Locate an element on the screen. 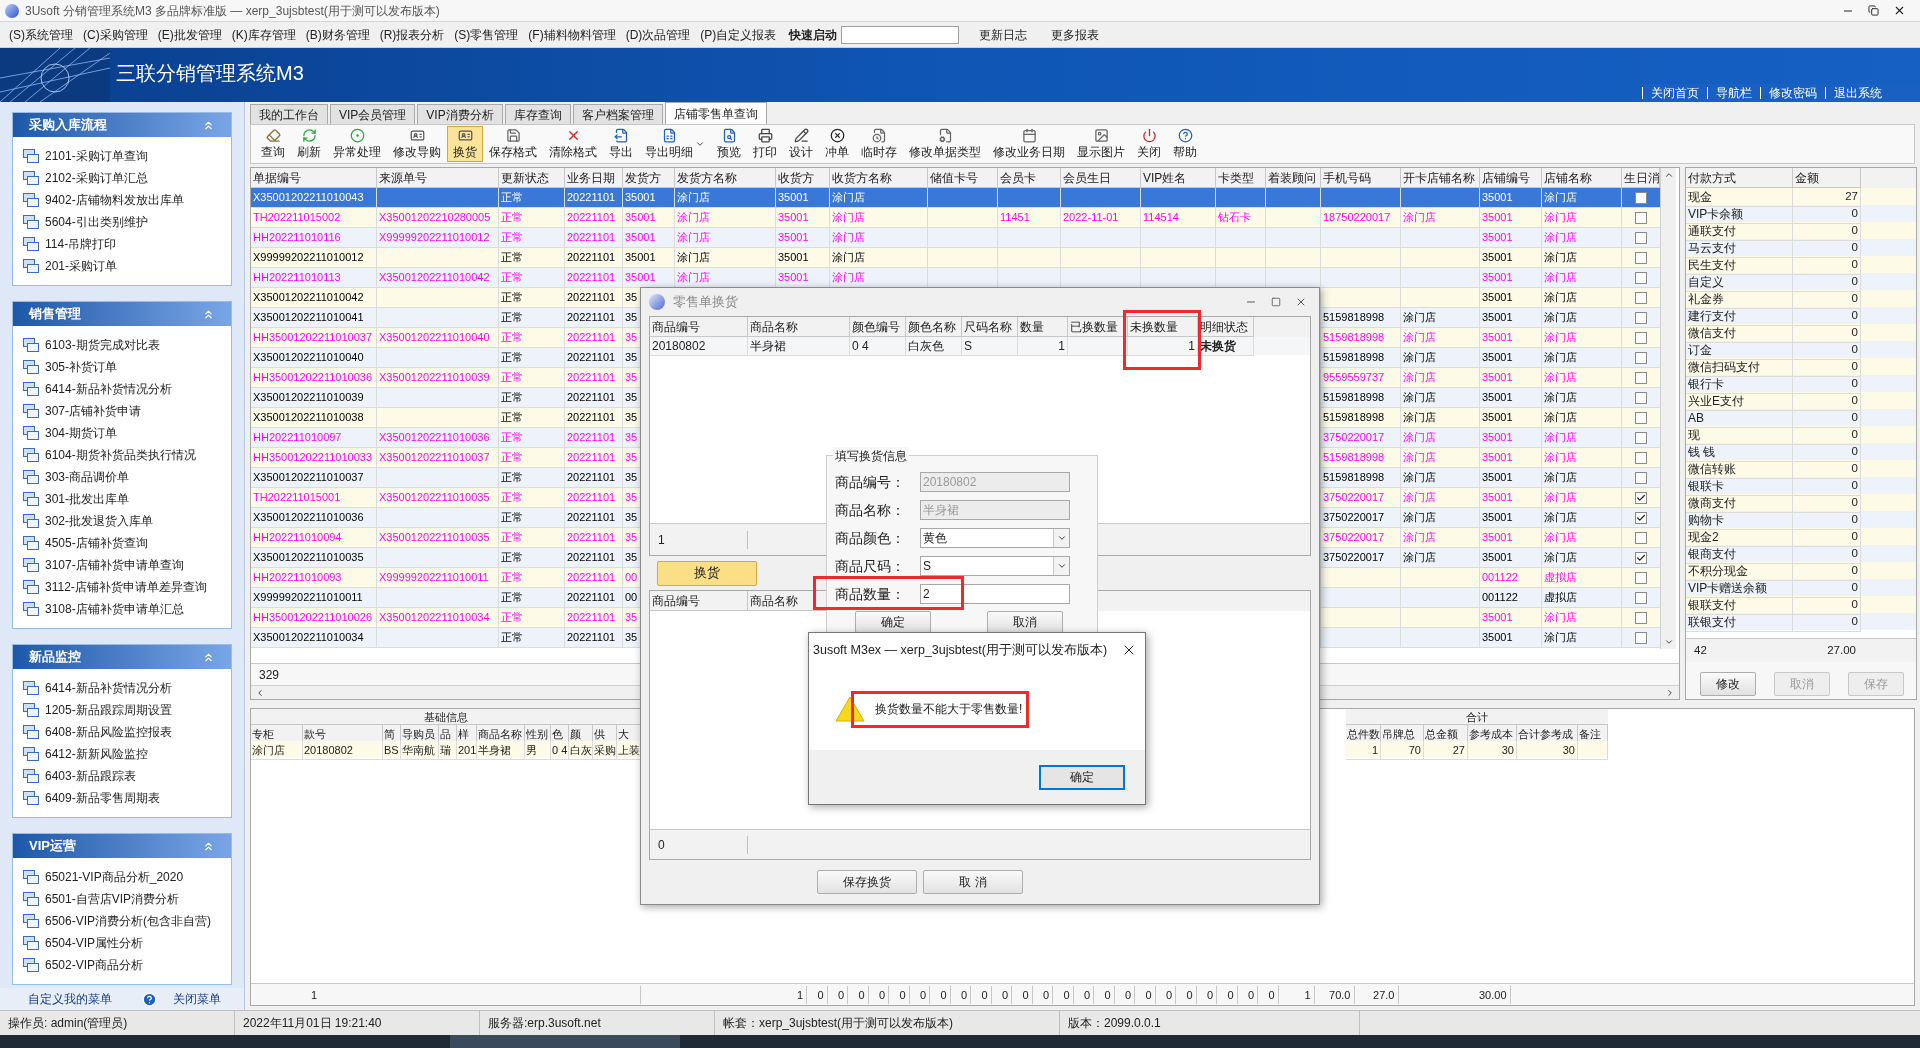 This screenshot has height=1048, width=1920. status-text: 版本：2099.0.0.1 is located at coordinates (1114, 1023).